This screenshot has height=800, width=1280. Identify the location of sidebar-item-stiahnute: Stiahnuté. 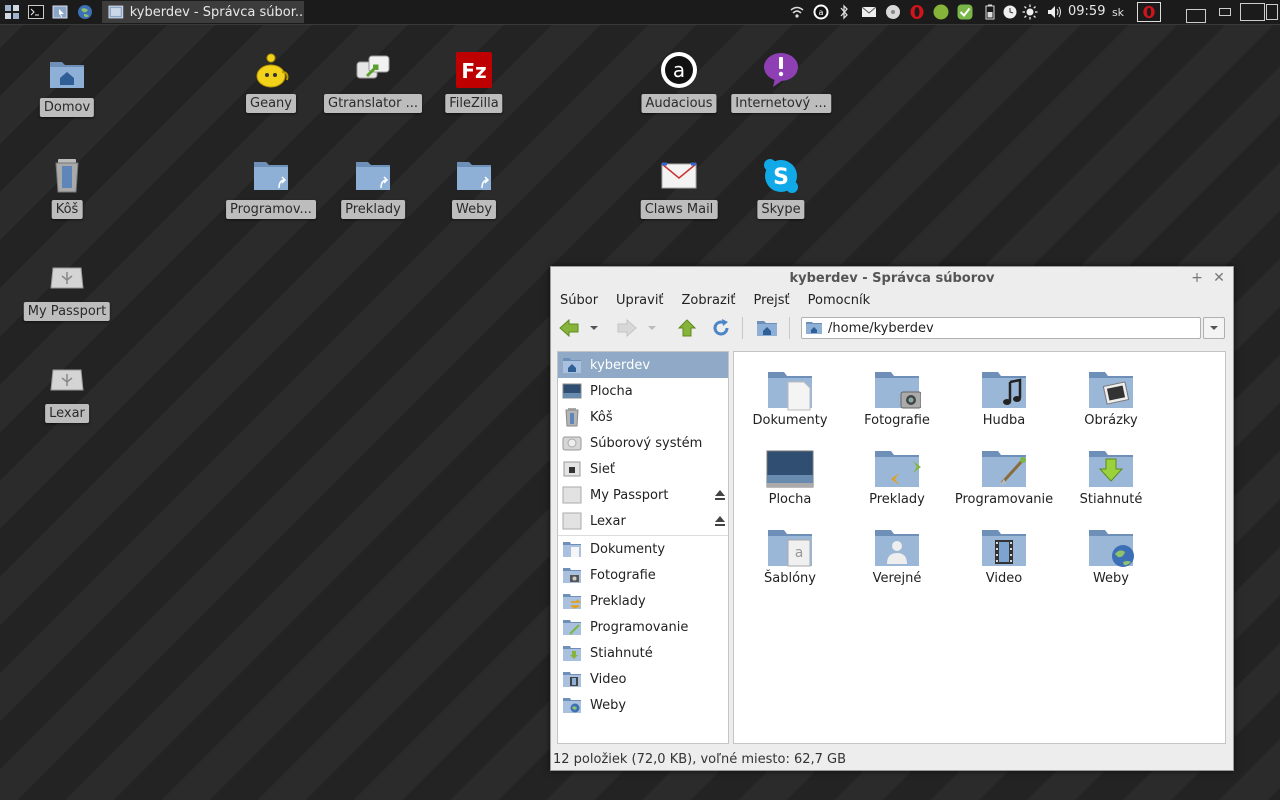
(643, 653).